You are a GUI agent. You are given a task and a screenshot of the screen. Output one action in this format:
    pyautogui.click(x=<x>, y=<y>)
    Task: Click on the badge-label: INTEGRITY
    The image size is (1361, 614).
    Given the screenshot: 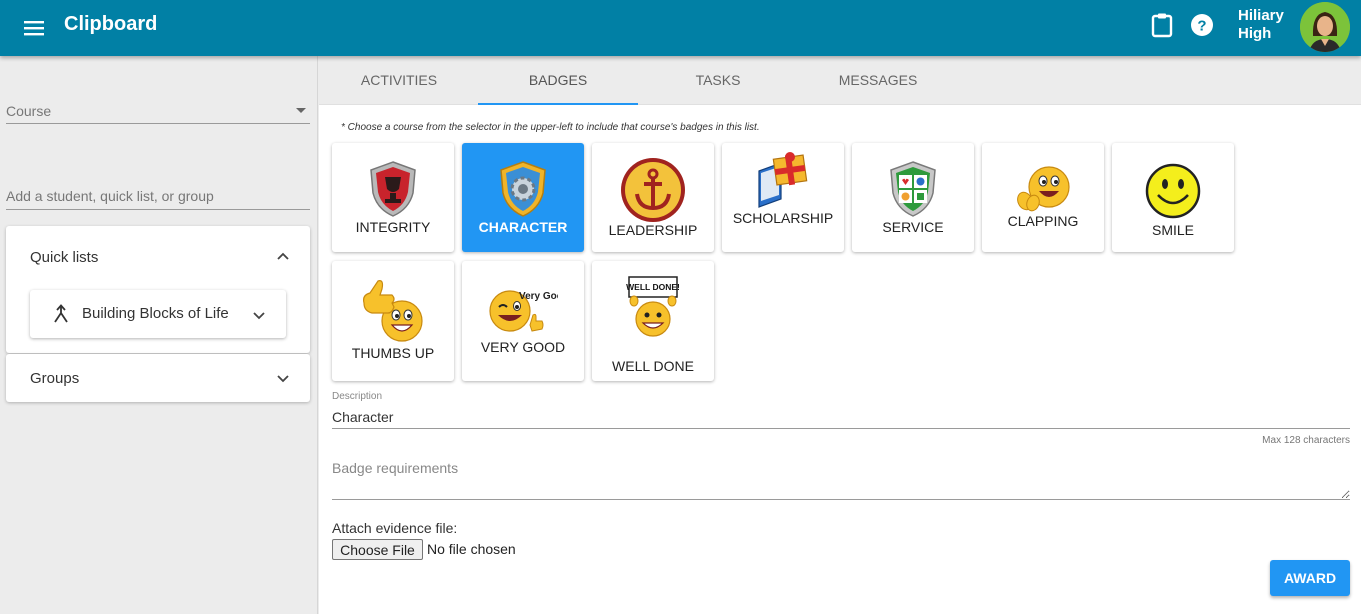 What is the action you would take?
    pyautogui.click(x=393, y=227)
    